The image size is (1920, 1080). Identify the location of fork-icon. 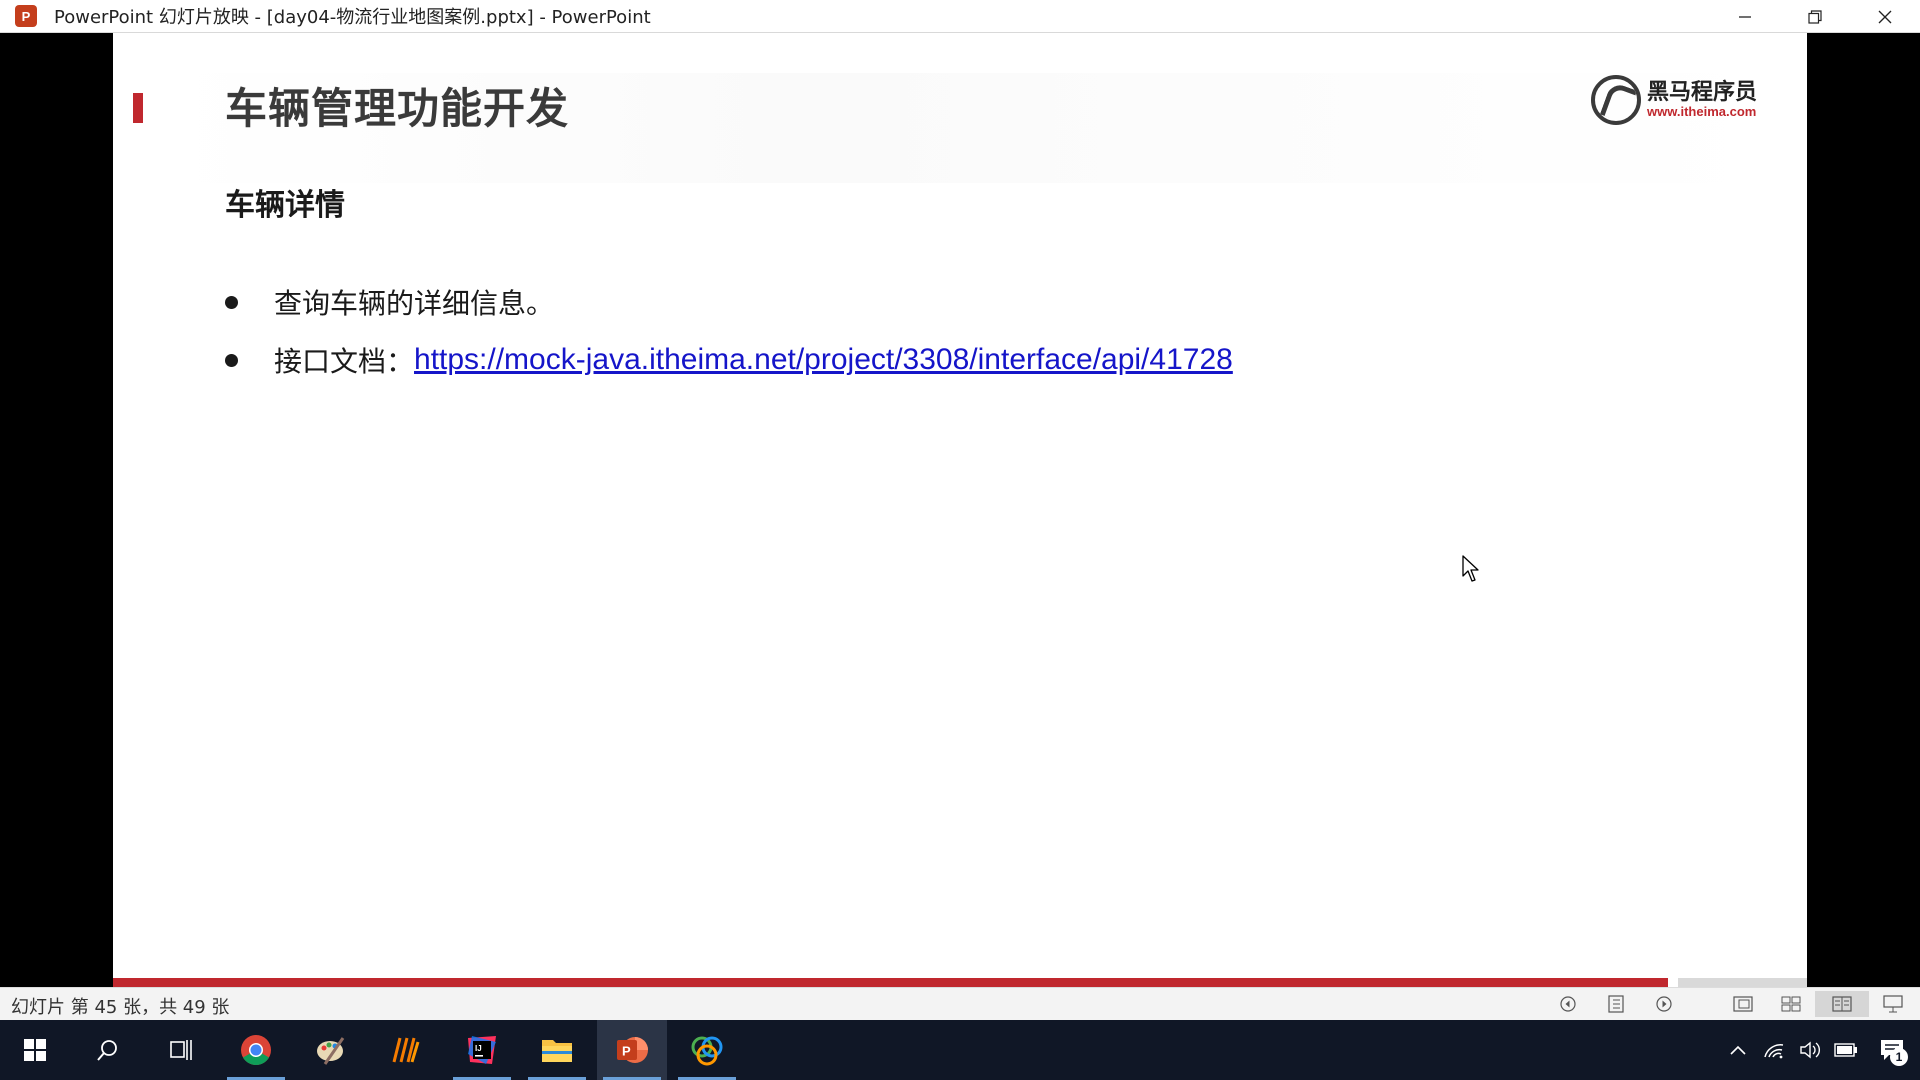
(707, 1051).